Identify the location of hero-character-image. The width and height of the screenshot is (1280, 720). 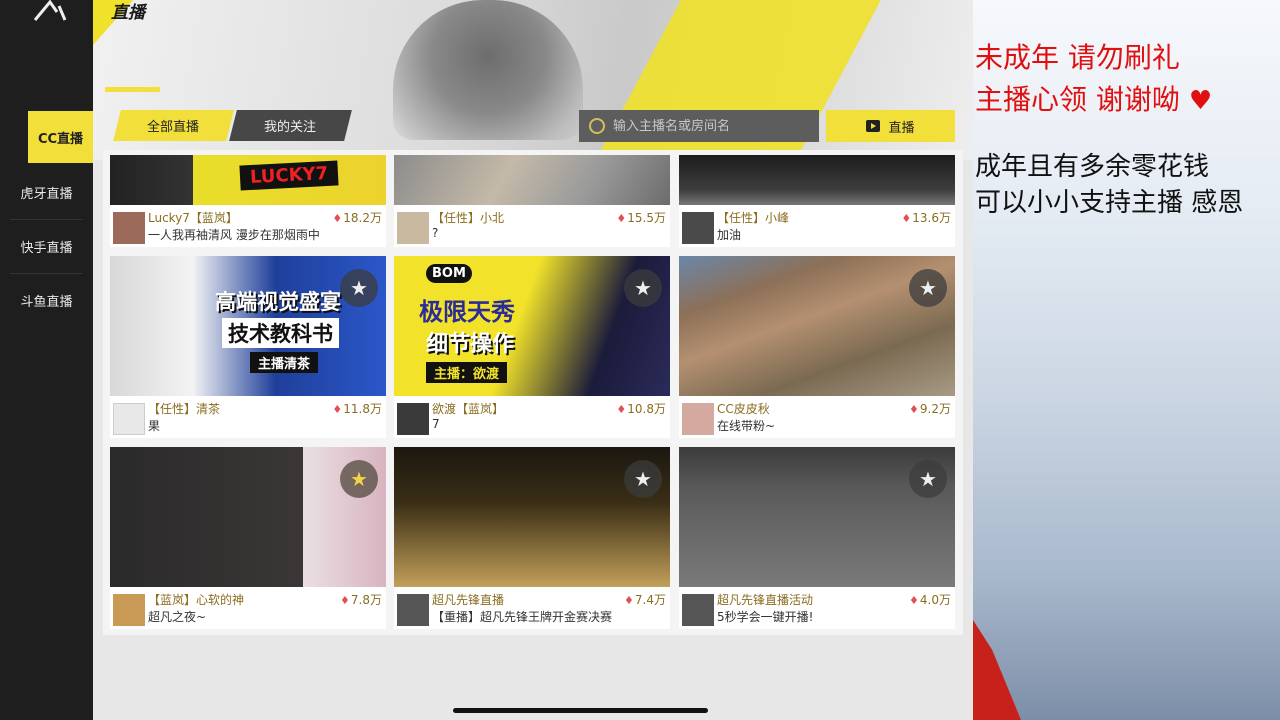
(488, 70).